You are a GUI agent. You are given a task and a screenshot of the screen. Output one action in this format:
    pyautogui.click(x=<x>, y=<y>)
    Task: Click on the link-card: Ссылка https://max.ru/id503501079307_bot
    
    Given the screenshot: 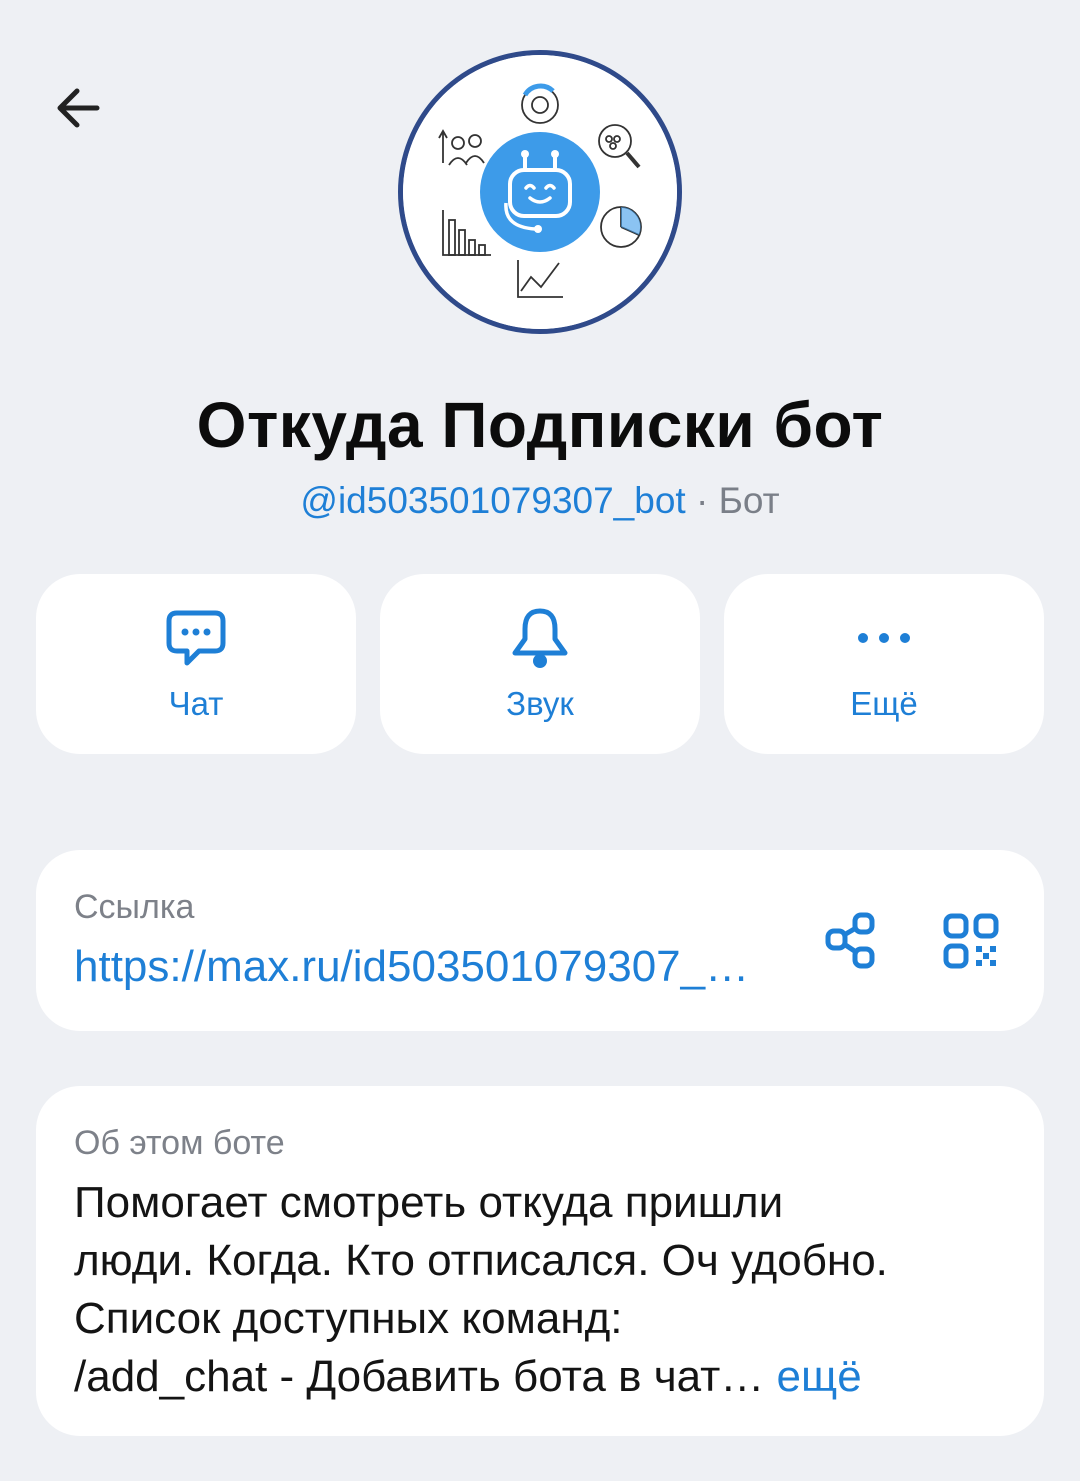 What is the action you would take?
    pyautogui.click(x=540, y=940)
    